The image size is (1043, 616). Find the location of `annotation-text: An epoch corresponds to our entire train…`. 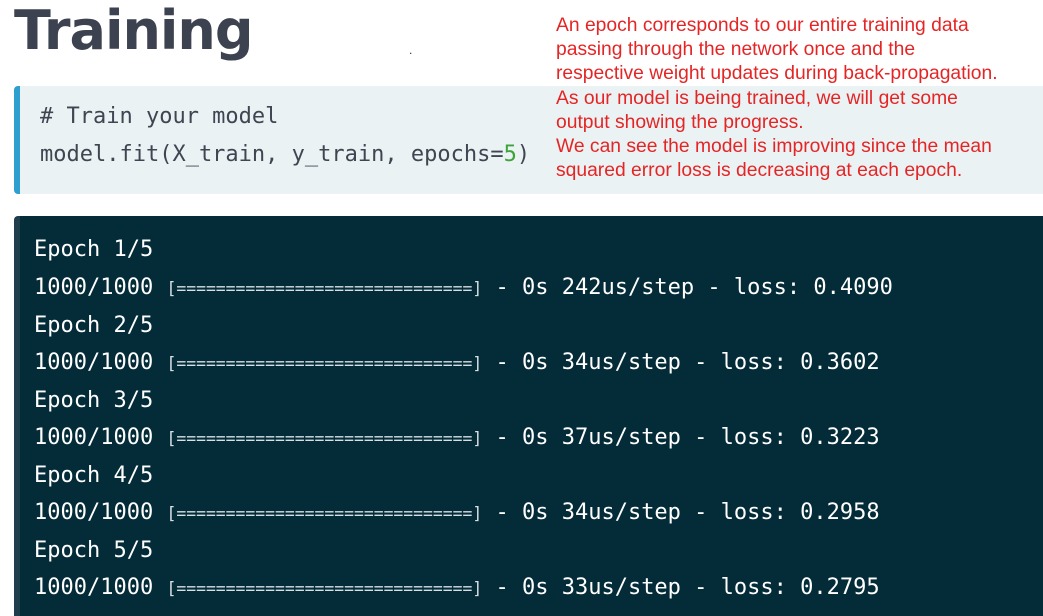

annotation-text: An epoch corresponds to our entire train… is located at coordinates (799, 98).